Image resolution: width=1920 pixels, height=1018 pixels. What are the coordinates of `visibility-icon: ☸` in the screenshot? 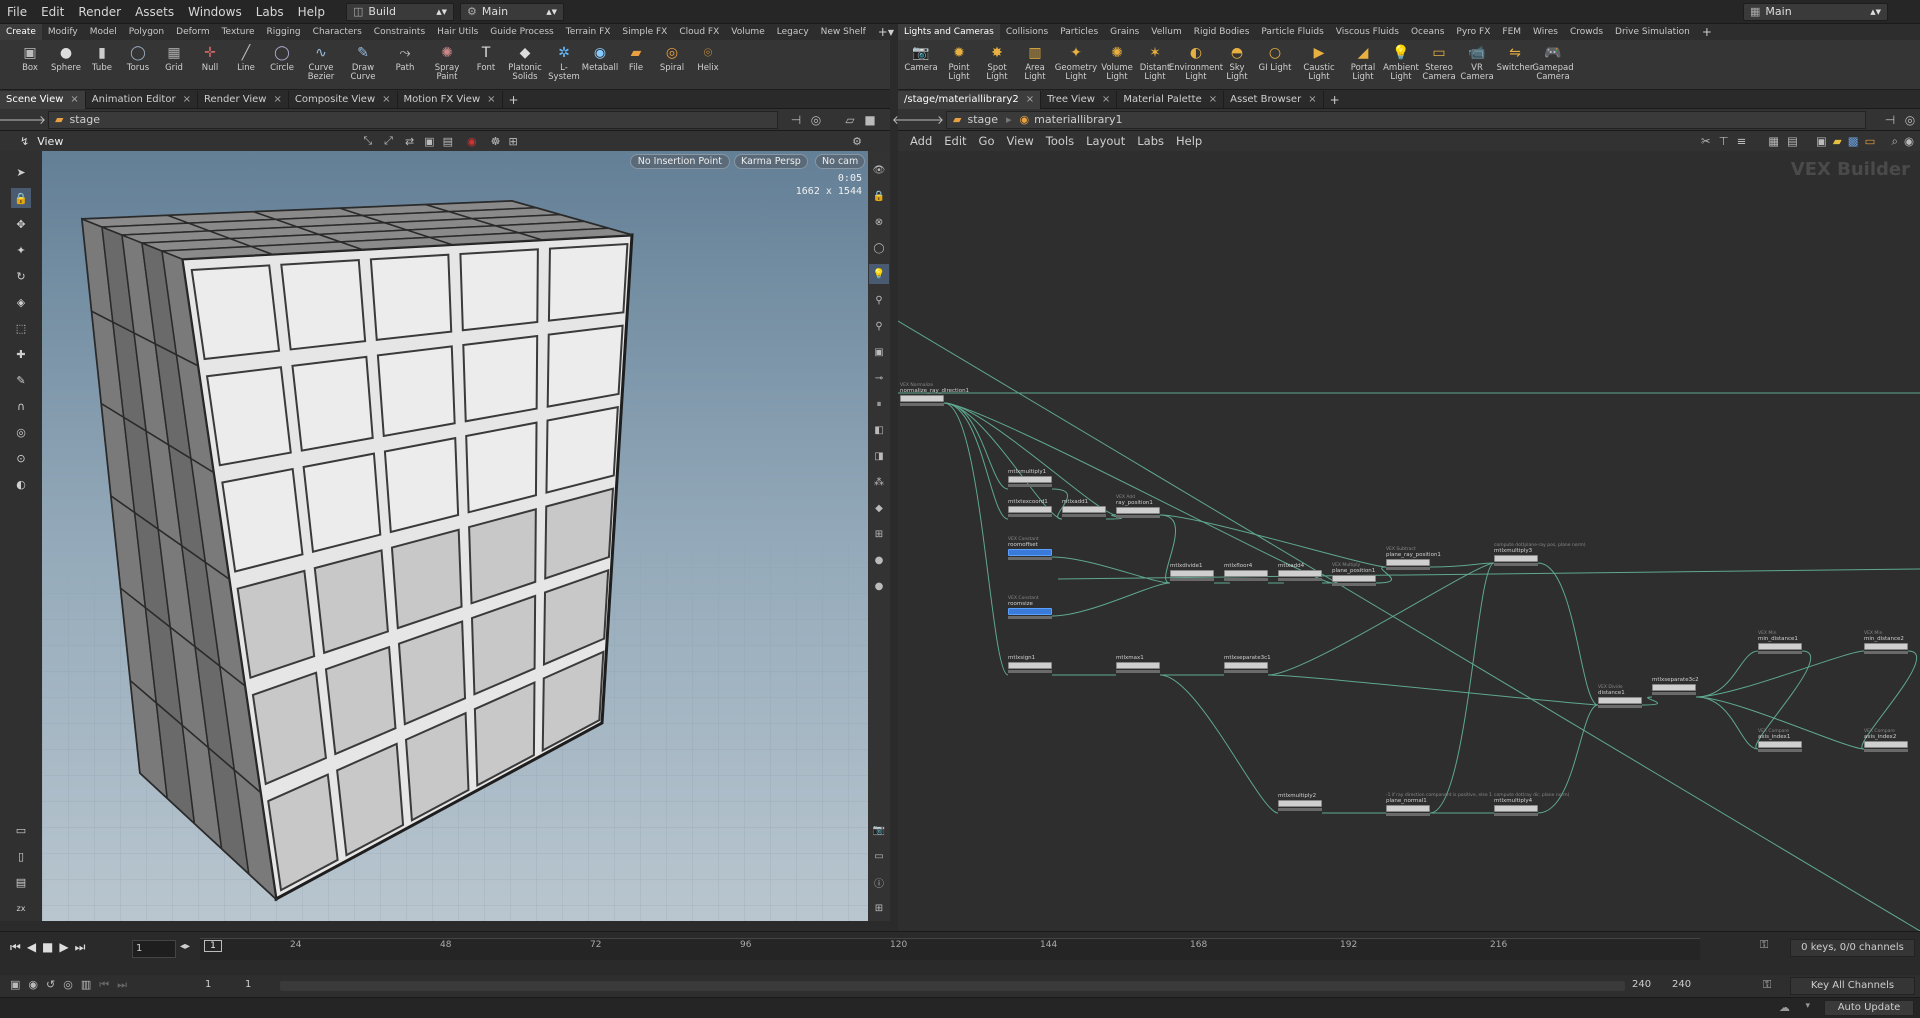 It's located at (496, 141).